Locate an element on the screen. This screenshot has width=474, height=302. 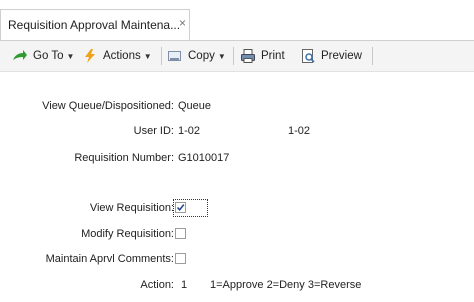
action-legend: 1=Approve 2=Deny 3=Reverse is located at coordinates (286, 285).